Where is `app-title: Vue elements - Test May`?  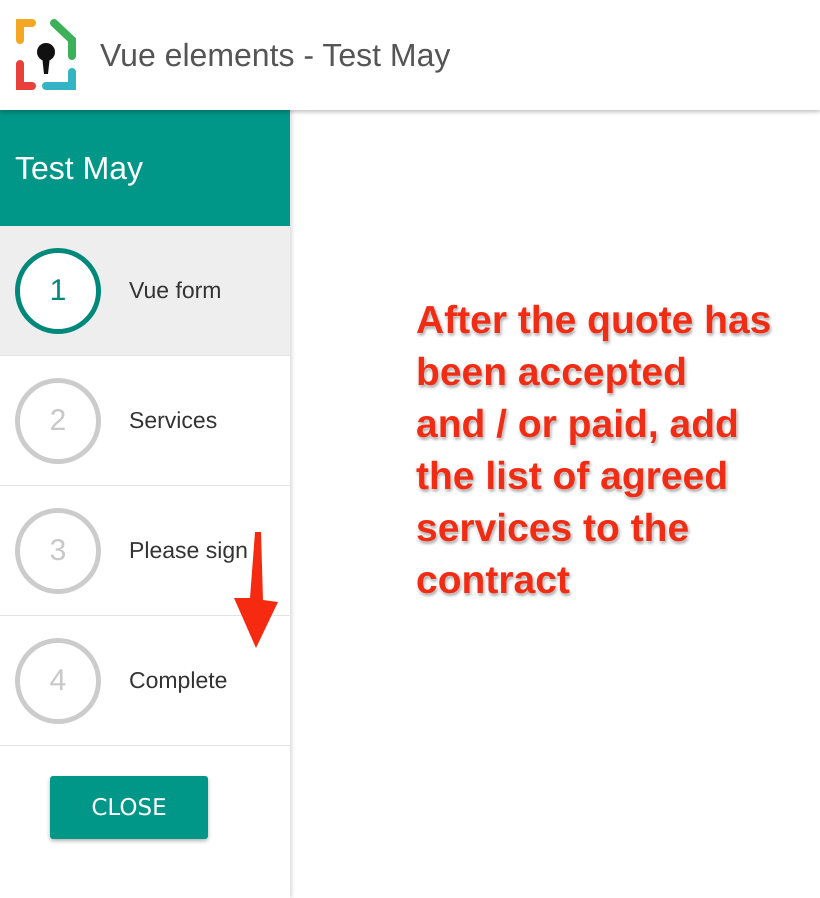 app-title: Vue elements - Test May is located at coordinates (275, 55).